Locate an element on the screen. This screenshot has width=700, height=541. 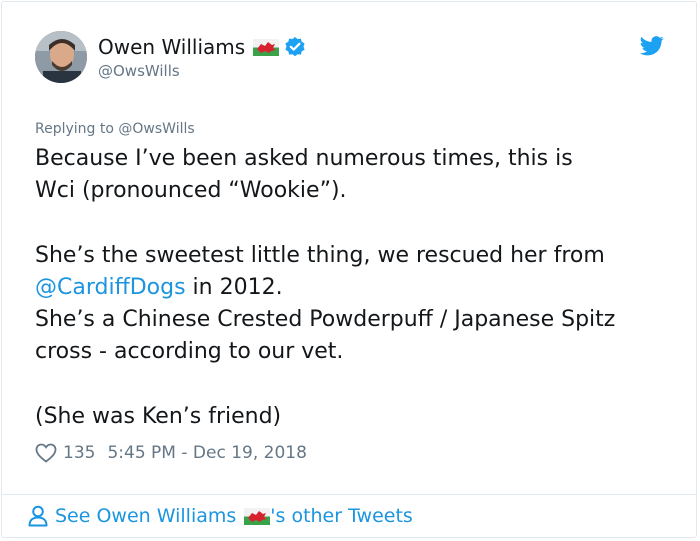
timestamp: 5:45 PM - Dec 19, 2018 is located at coordinates (206, 453).